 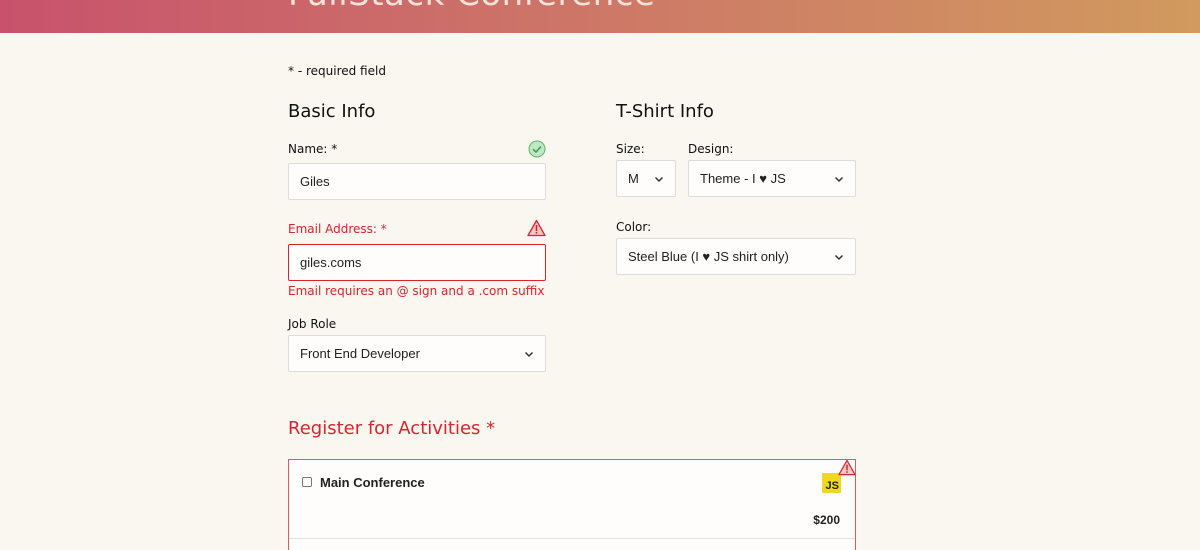 What do you see at coordinates (646, 178) in the screenshot?
I see `size-select: M` at bounding box center [646, 178].